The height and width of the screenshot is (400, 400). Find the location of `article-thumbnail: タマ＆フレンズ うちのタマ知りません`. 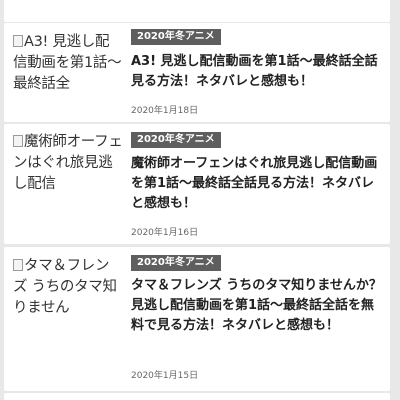

article-thumbnail: タマ＆フレンズ うちのタマ知りません is located at coordinates (68, 287).